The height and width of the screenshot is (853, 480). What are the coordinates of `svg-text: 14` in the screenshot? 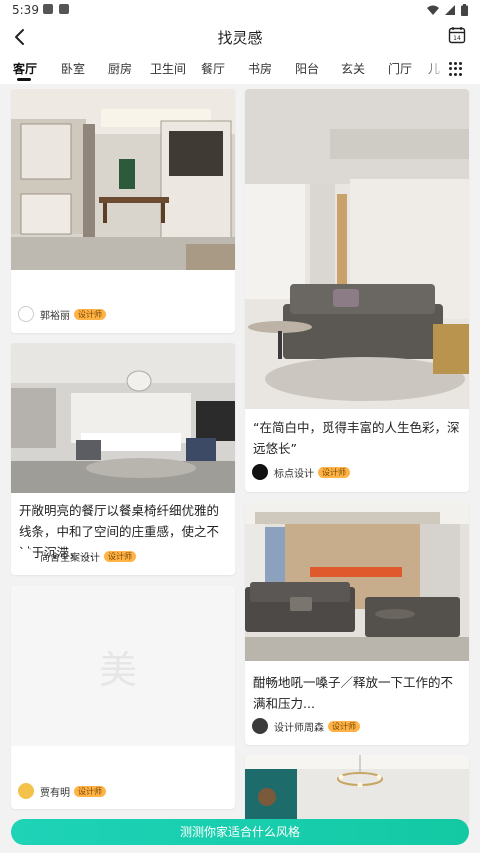 It's located at (457, 38).